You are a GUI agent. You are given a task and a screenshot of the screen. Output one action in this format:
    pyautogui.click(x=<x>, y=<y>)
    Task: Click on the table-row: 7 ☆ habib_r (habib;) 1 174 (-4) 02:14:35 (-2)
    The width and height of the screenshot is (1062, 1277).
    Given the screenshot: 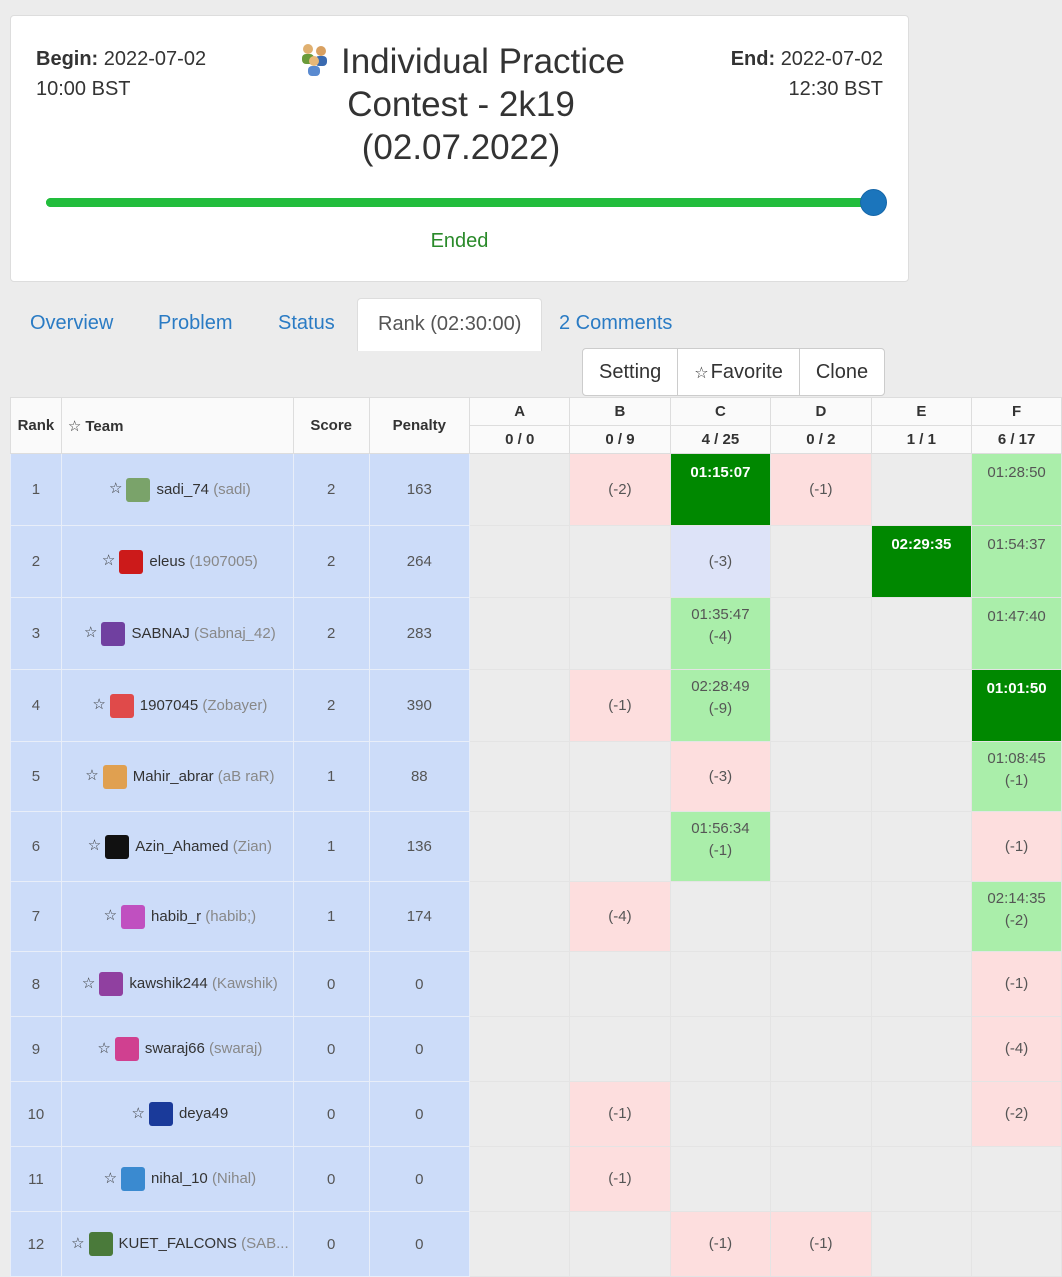 What is the action you would take?
    pyautogui.click(x=536, y=916)
    